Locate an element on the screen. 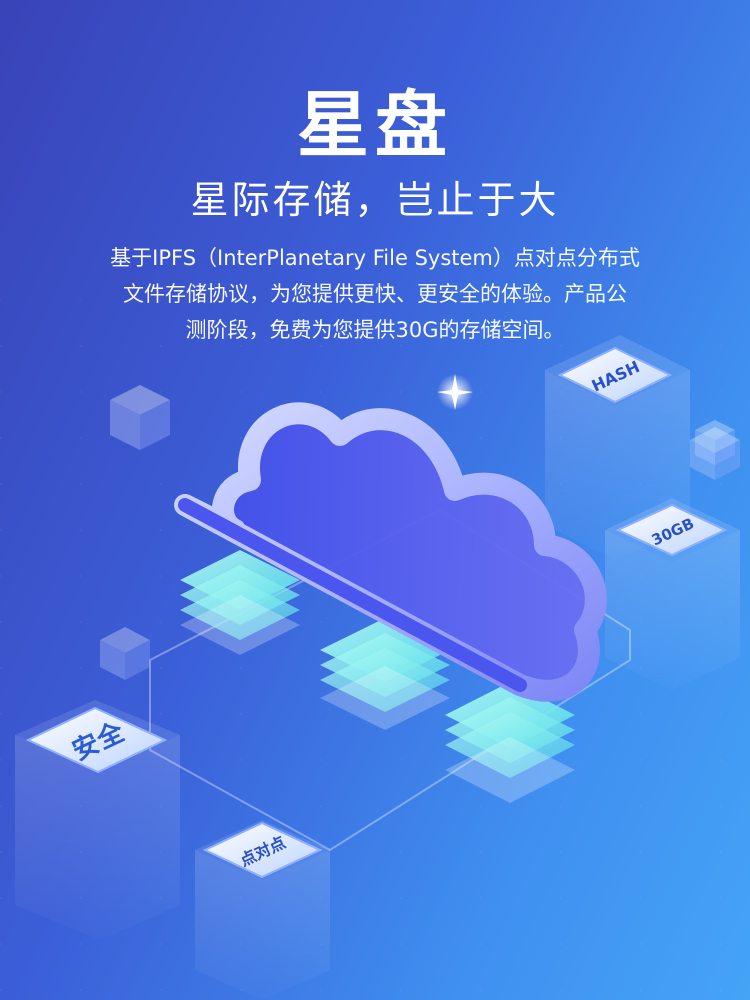  page-title: 星盘 is located at coordinates (374, 125).